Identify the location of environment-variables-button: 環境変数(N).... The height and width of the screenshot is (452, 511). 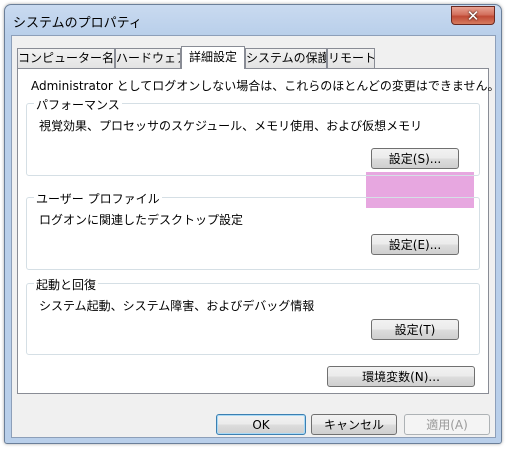
(401, 376).